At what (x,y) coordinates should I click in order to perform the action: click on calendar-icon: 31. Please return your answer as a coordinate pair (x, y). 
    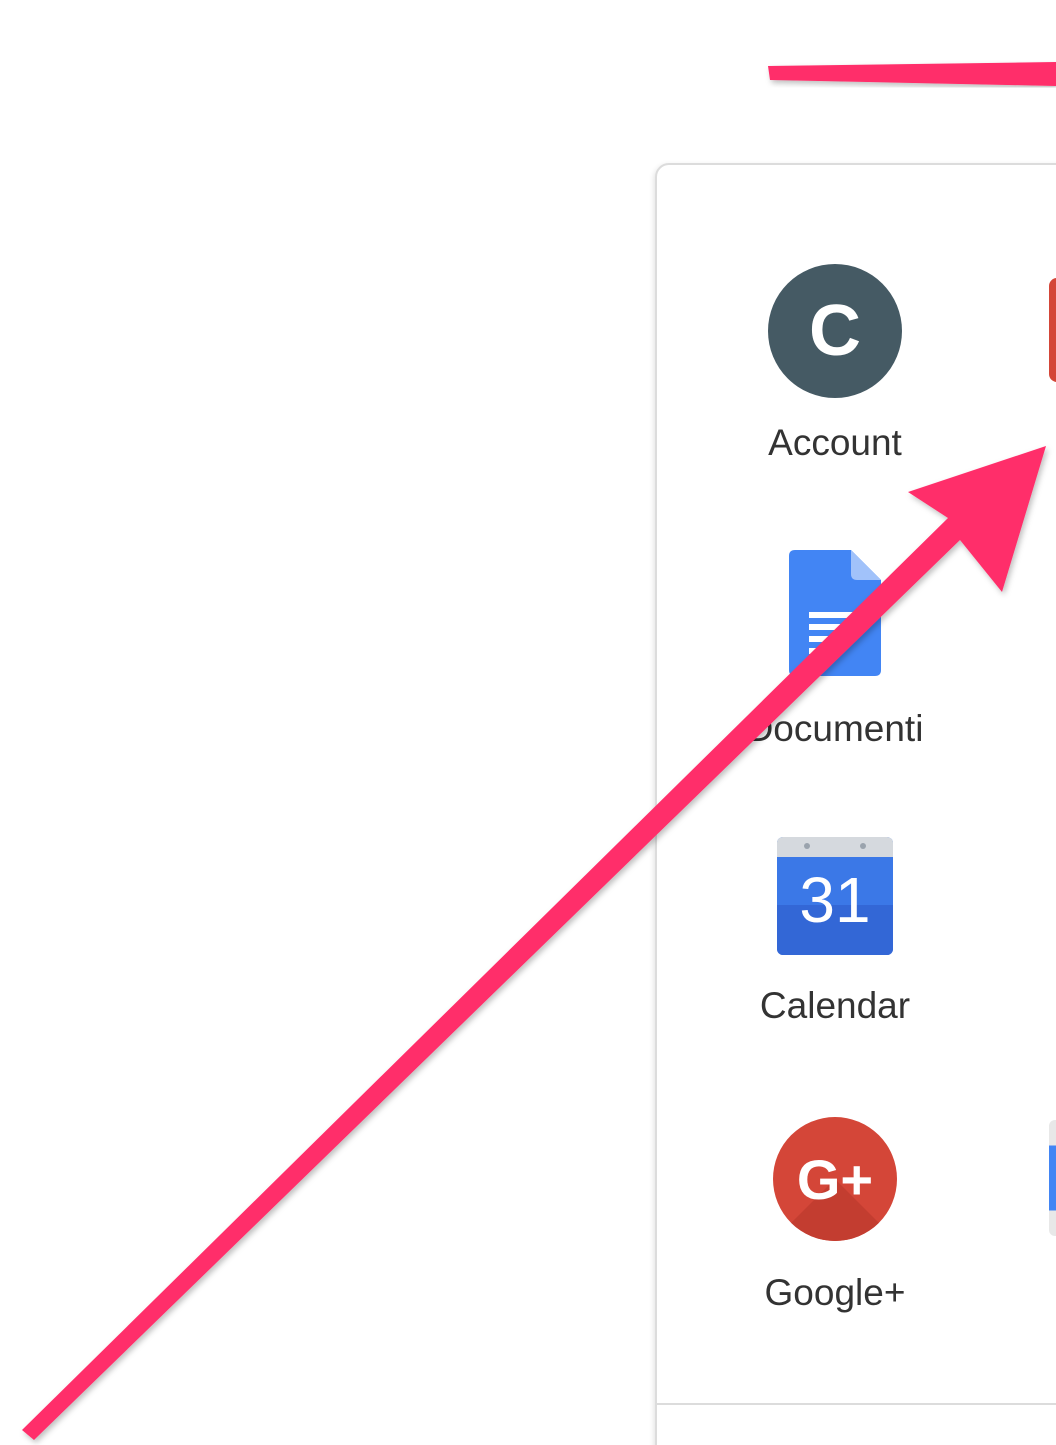
    Looking at the image, I should click on (835, 896).